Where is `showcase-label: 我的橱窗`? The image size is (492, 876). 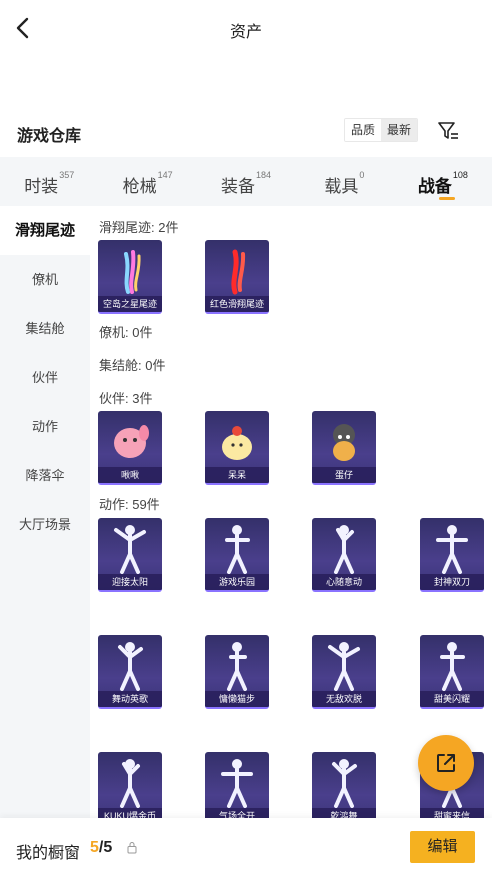 showcase-label: 我的橱窗 is located at coordinates (48, 853).